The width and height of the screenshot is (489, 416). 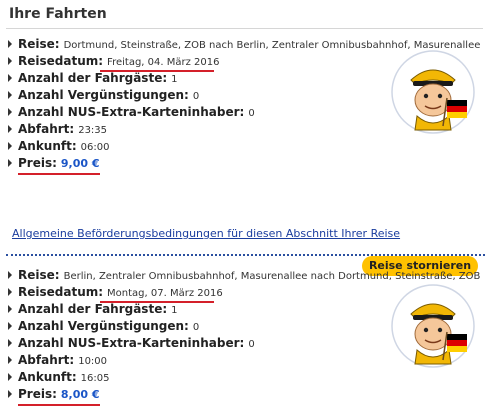 I want to click on title-divider, so click(x=244, y=28).